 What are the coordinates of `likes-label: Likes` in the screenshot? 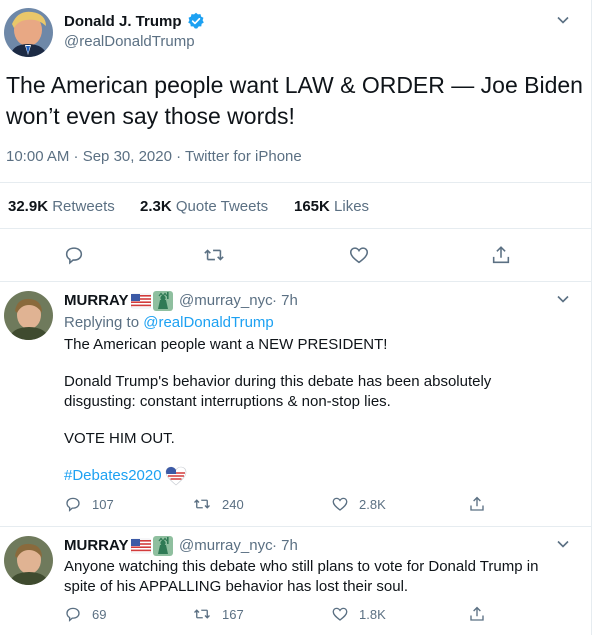 It's located at (352, 206).